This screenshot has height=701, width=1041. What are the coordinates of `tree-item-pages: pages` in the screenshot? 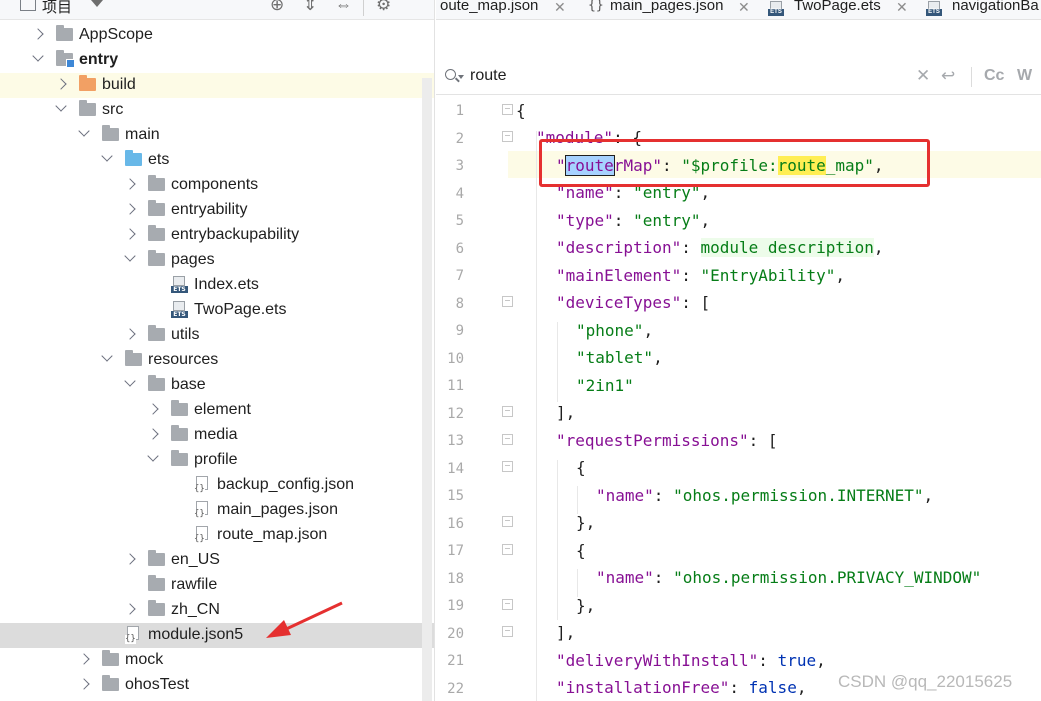 It's located at (217, 260).